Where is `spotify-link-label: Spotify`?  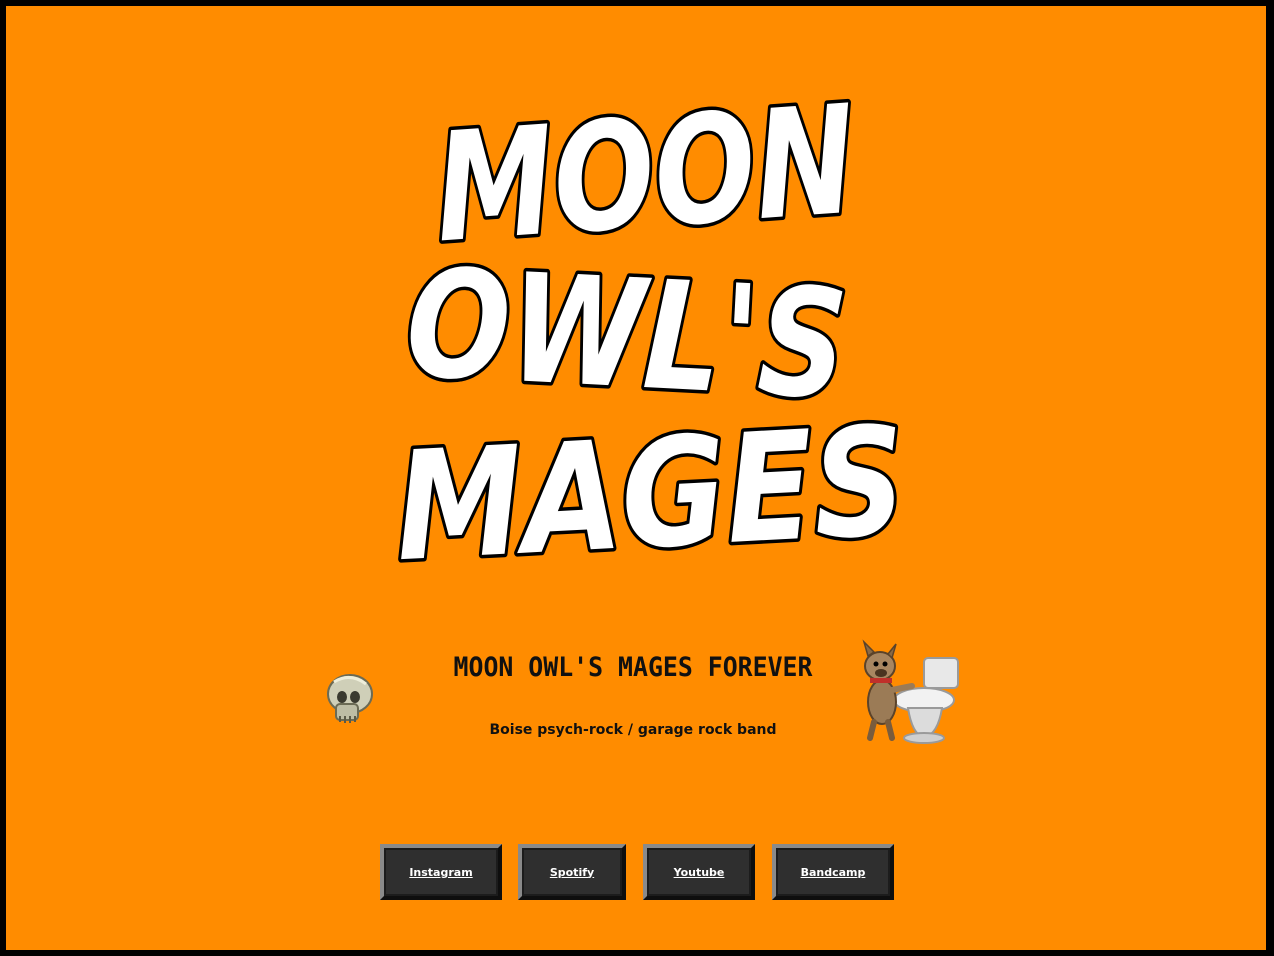
spotify-link-label: Spotify is located at coordinates (572, 872).